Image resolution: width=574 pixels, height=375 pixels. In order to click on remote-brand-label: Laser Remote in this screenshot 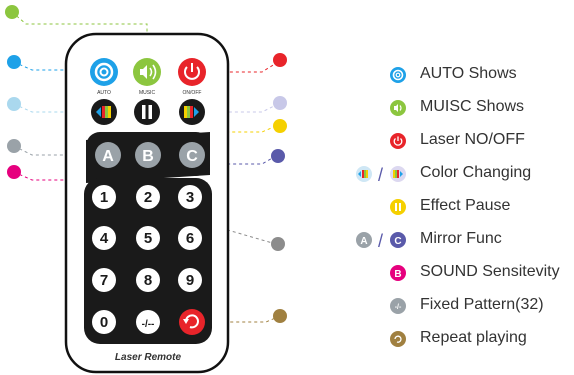, I will do `click(148, 357)`.